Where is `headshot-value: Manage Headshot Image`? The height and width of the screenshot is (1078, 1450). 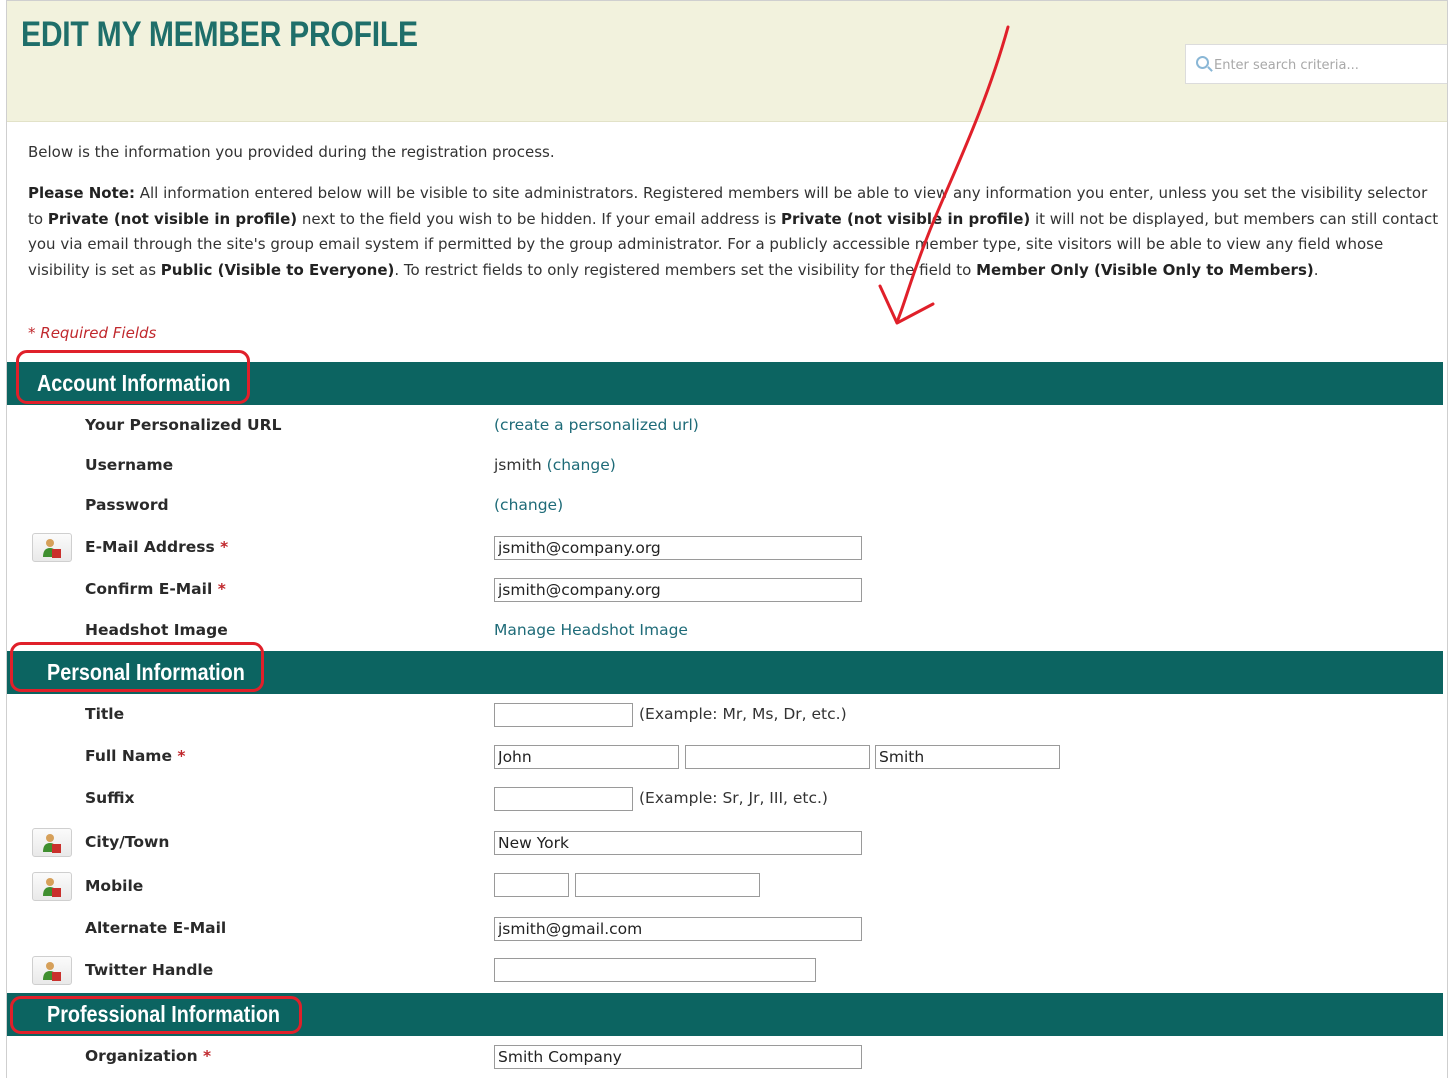 headshot-value: Manage Headshot Image is located at coordinates (591, 630).